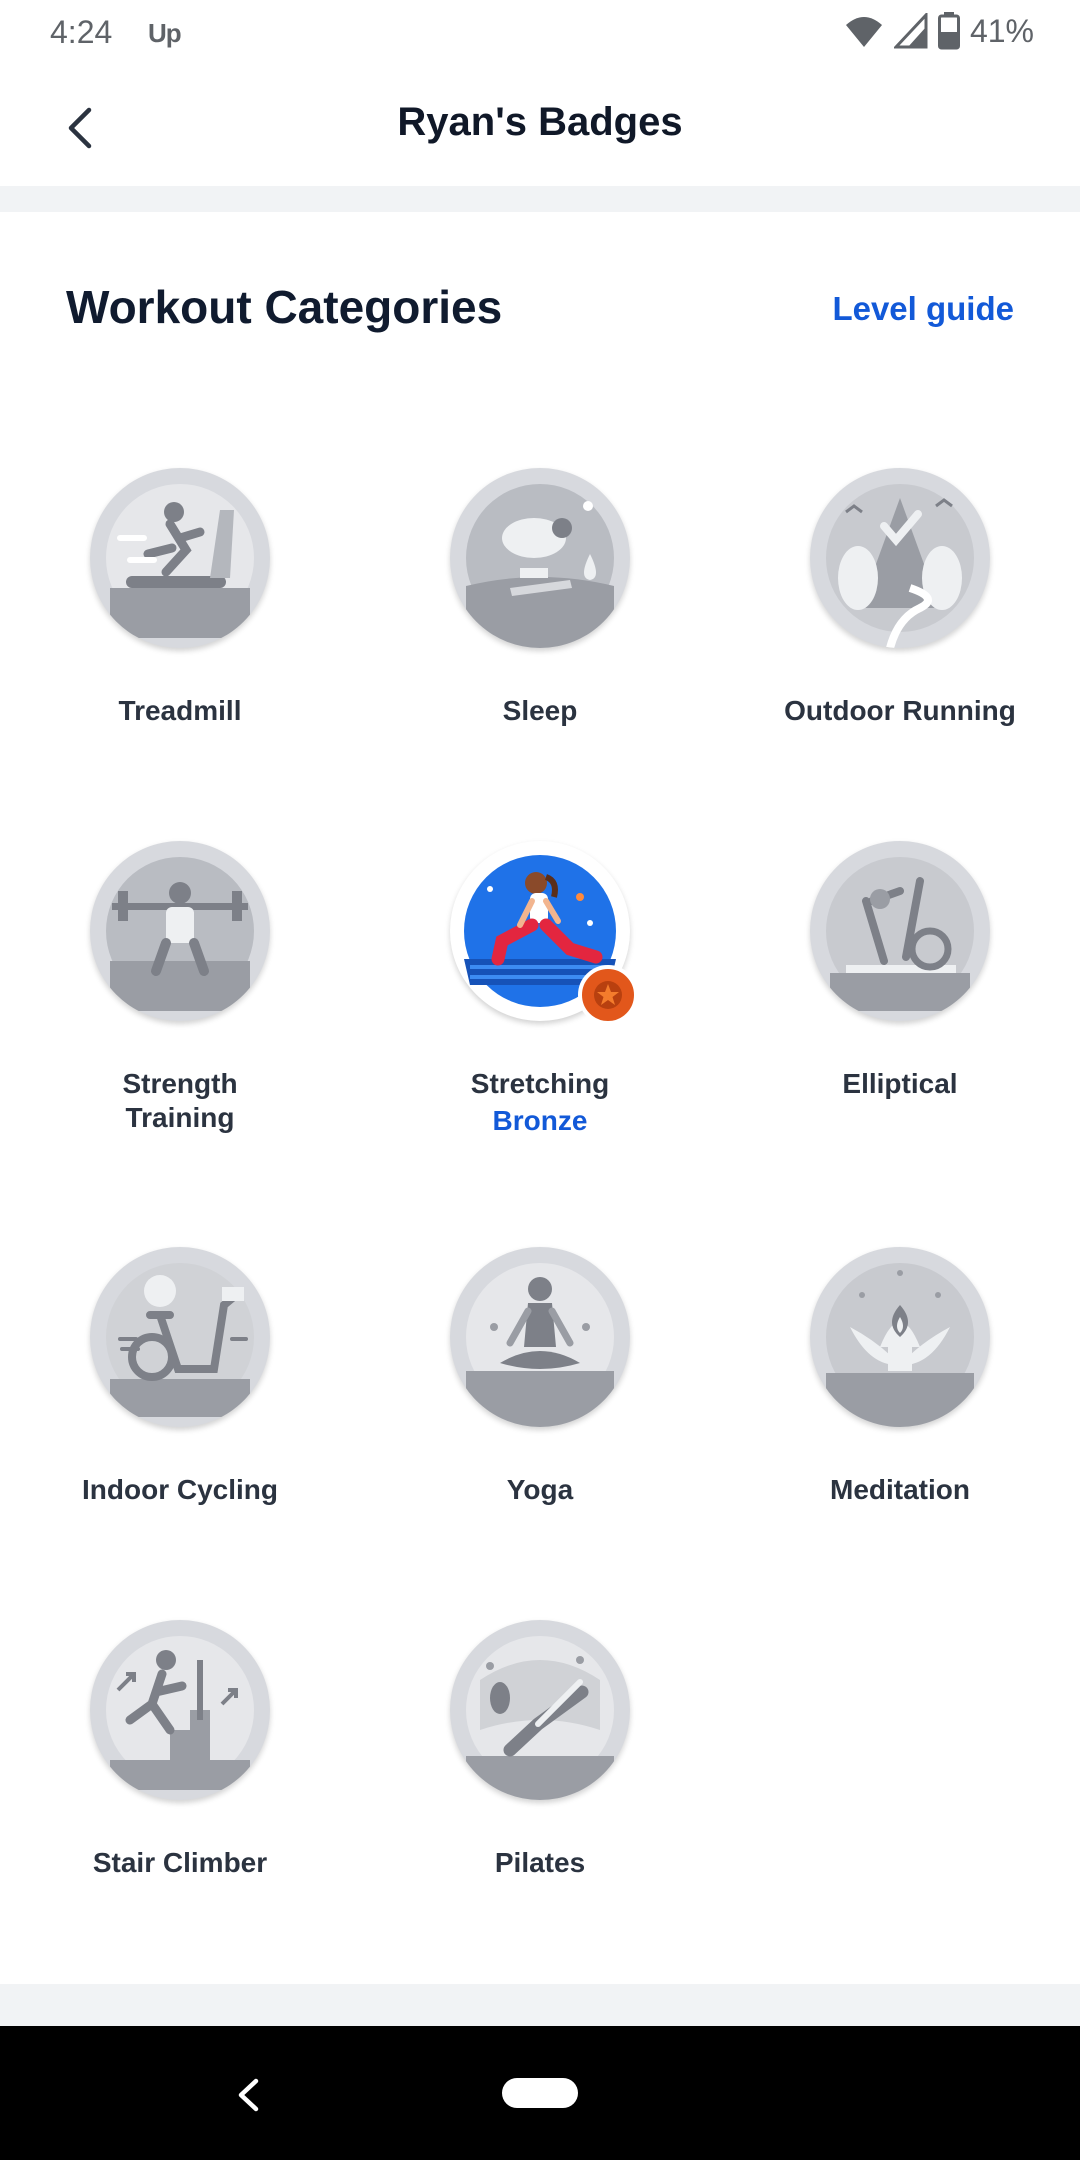 The width and height of the screenshot is (1080, 2160). What do you see at coordinates (540, 1337) in the screenshot?
I see `yoga-badge-icon` at bounding box center [540, 1337].